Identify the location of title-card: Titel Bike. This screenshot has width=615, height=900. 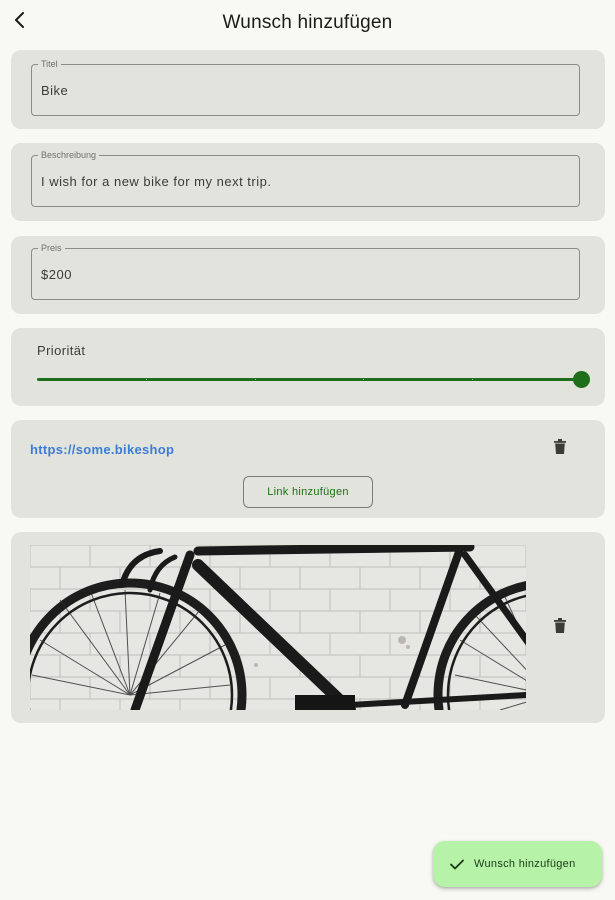
(308, 89).